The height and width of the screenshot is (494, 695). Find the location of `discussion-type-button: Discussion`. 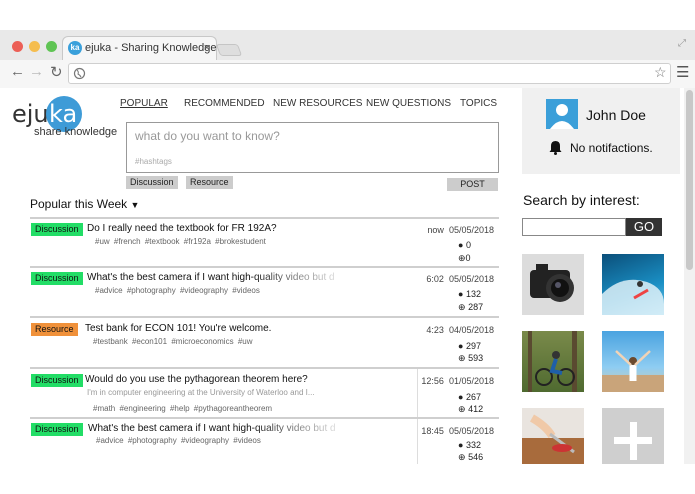

discussion-type-button: Discussion is located at coordinates (152, 182).